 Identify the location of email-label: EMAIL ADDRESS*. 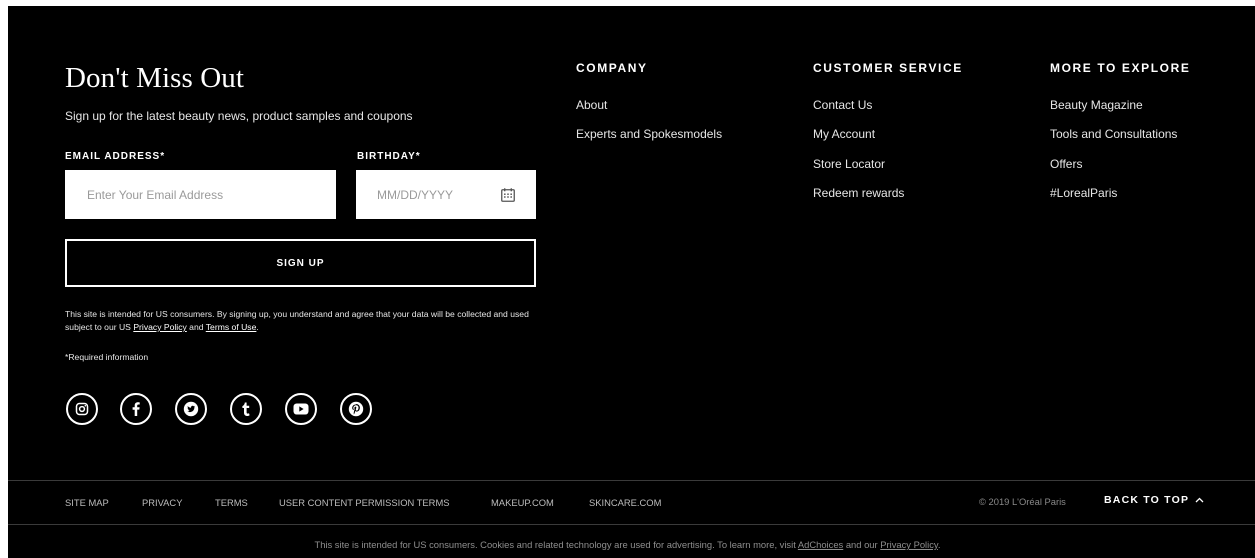
(115, 156).